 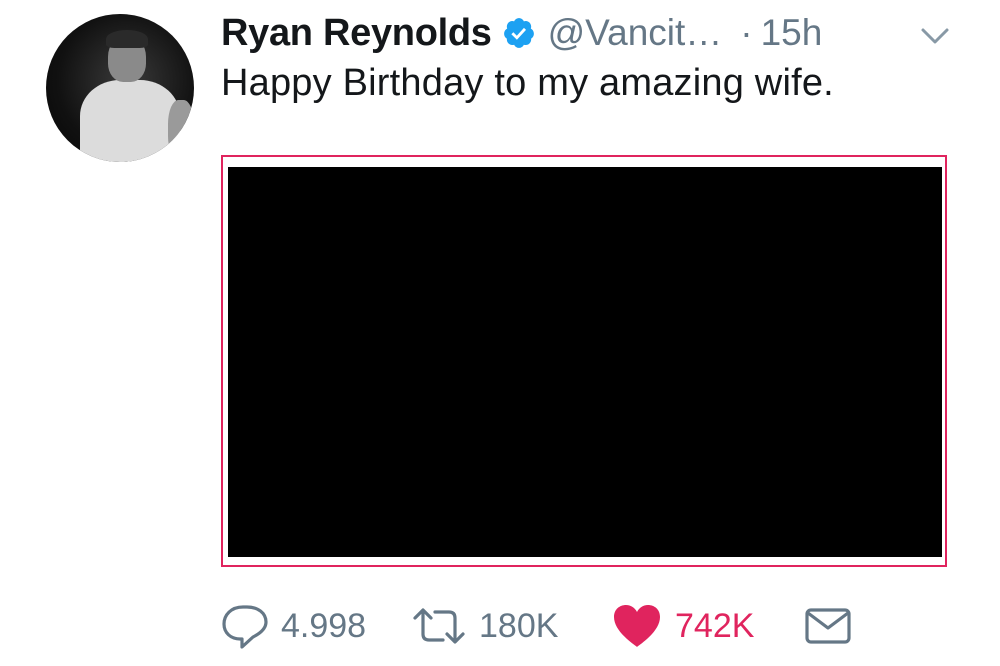 I want to click on like-button: 742K, so click(x=682, y=626).